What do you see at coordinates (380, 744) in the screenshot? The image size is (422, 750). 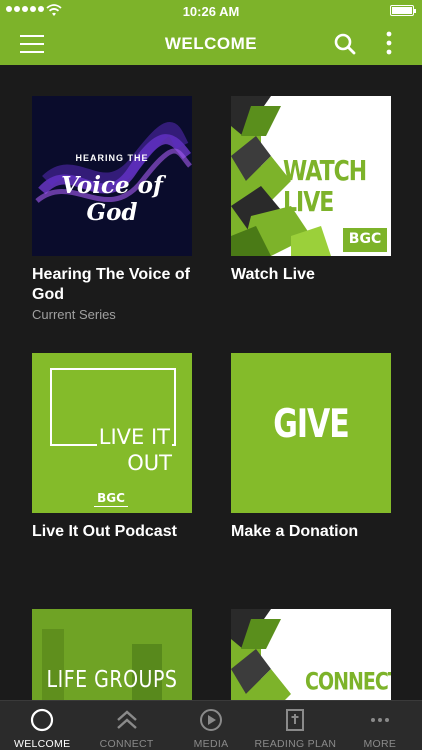 I see `tab-label: MORE` at bounding box center [380, 744].